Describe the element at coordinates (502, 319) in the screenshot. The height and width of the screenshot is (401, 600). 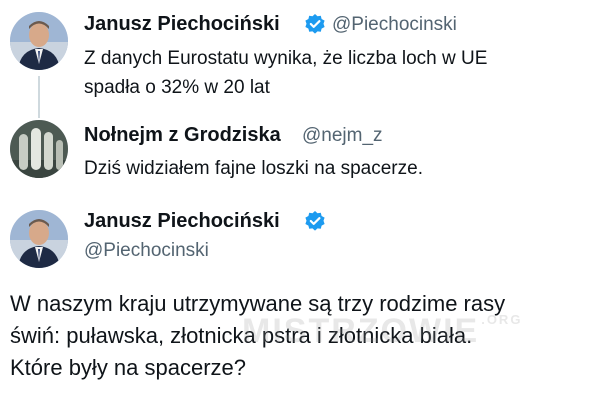
I see `watermark-suffix: .ORG` at that location.